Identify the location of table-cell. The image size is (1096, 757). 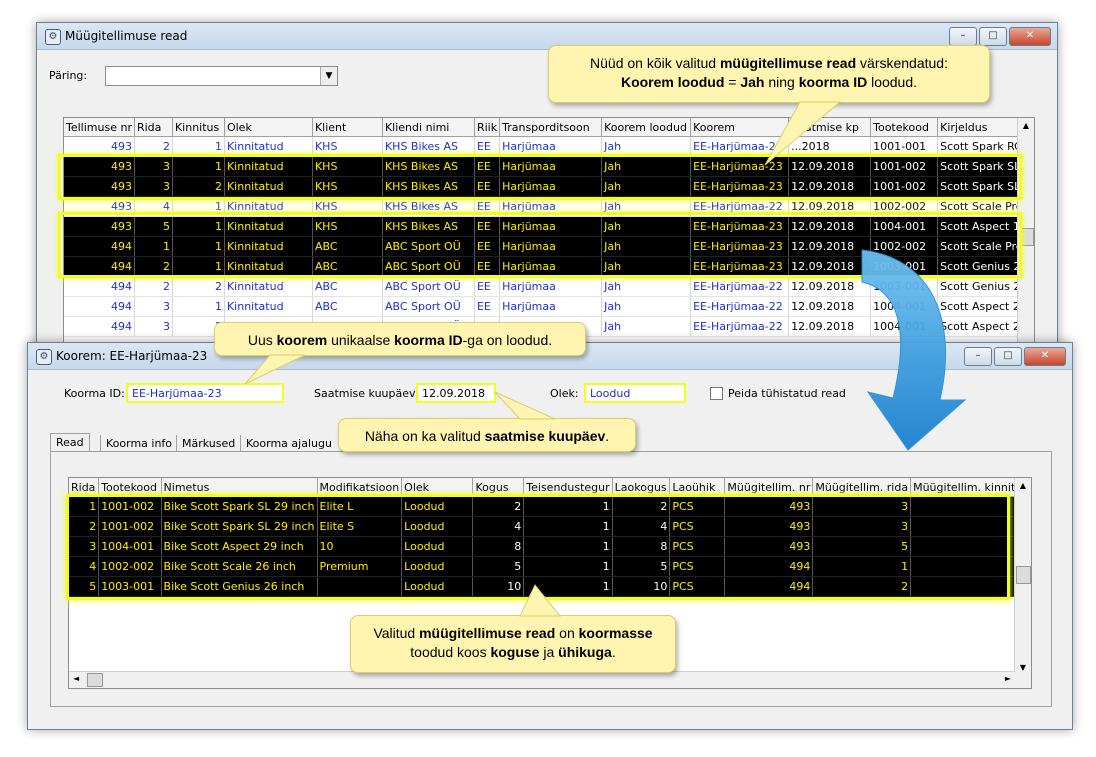
(360, 586).